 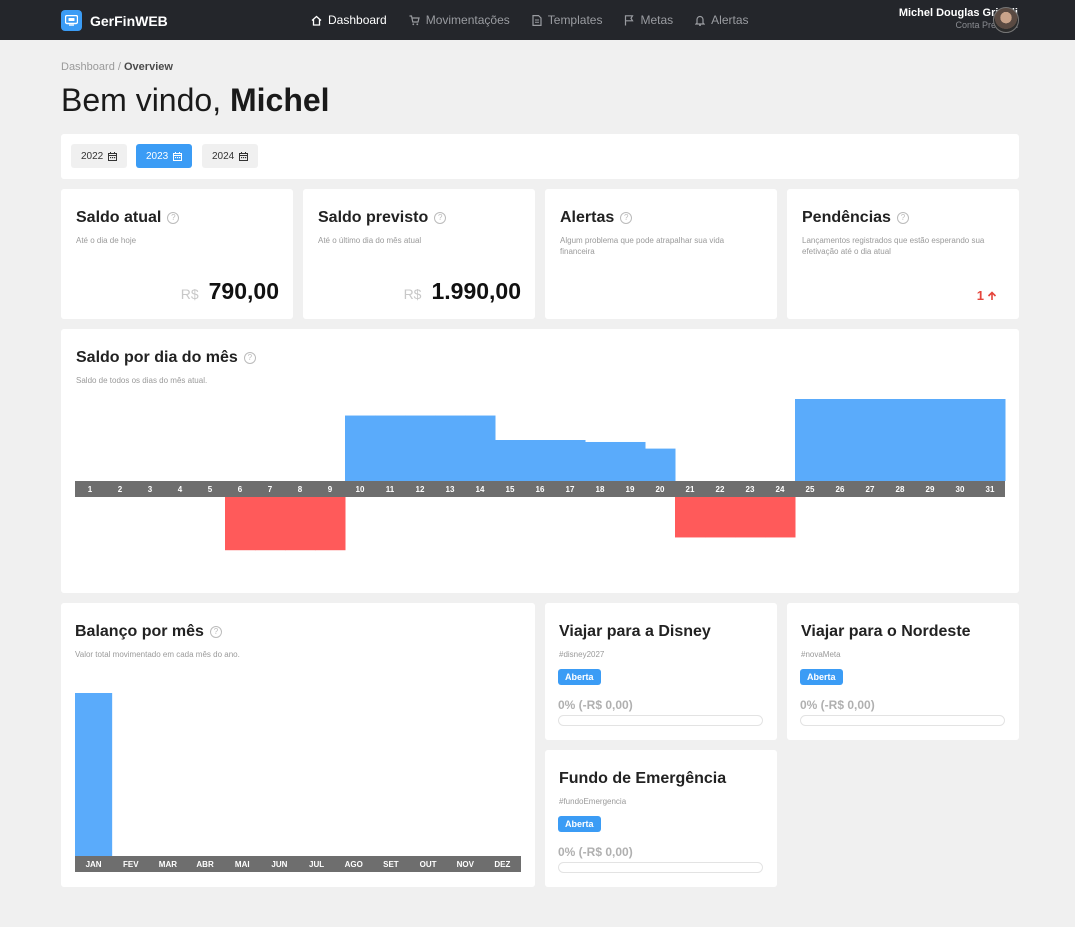 What do you see at coordinates (390, 489) in the screenshot?
I see `x-tick-label: 11` at bounding box center [390, 489].